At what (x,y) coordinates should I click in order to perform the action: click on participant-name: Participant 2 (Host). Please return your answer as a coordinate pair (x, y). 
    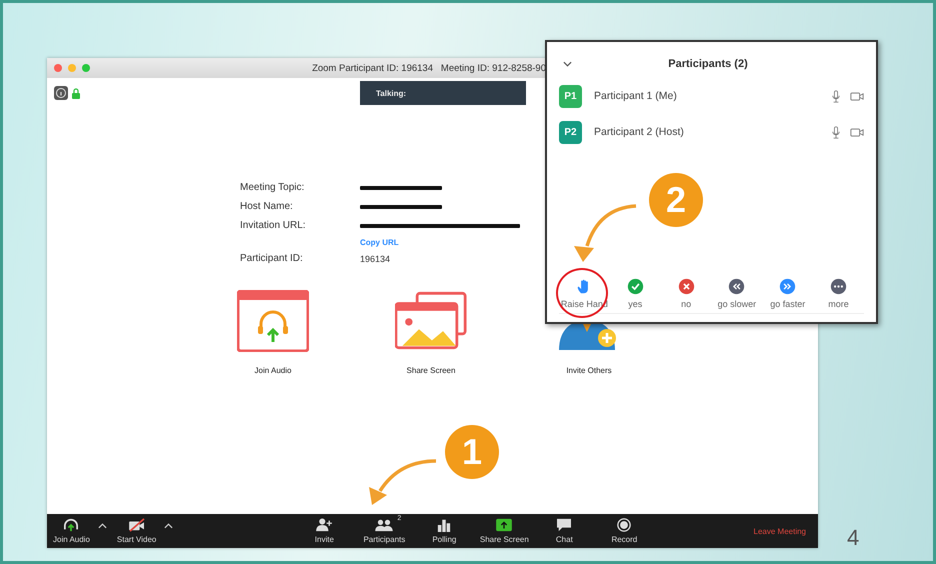
    Looking at the image, I should click on (639, 132).